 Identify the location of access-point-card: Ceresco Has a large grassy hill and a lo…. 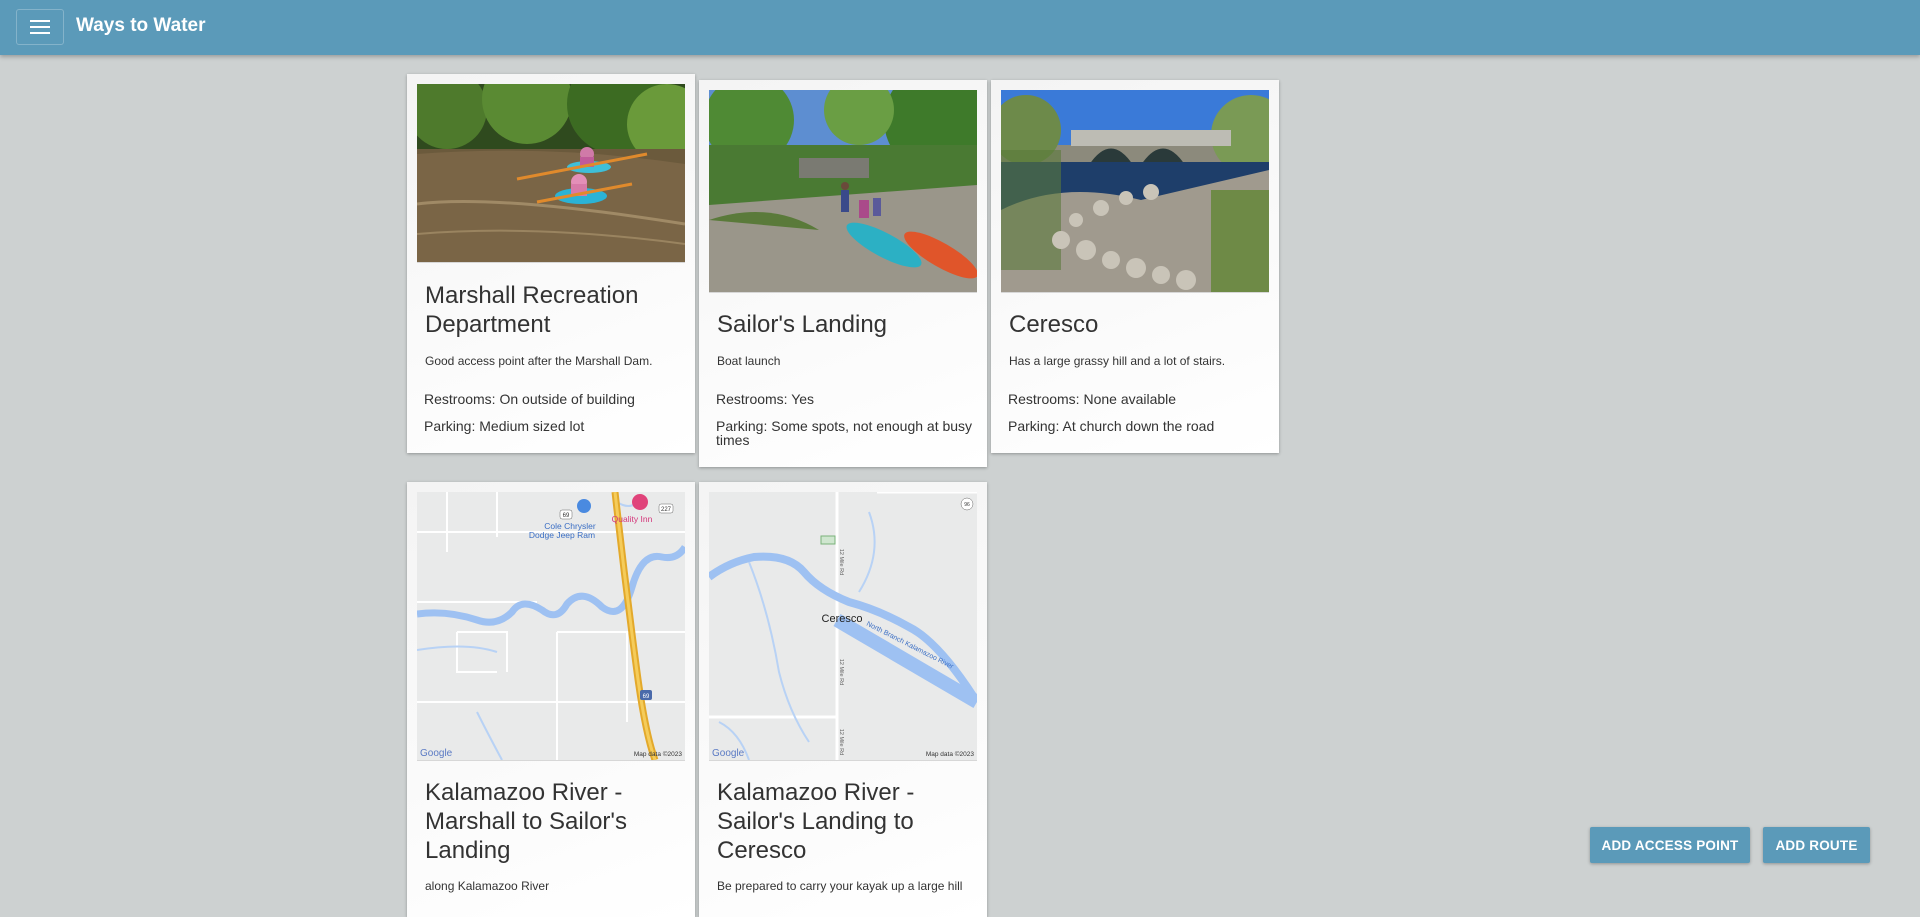
(1135, 266).